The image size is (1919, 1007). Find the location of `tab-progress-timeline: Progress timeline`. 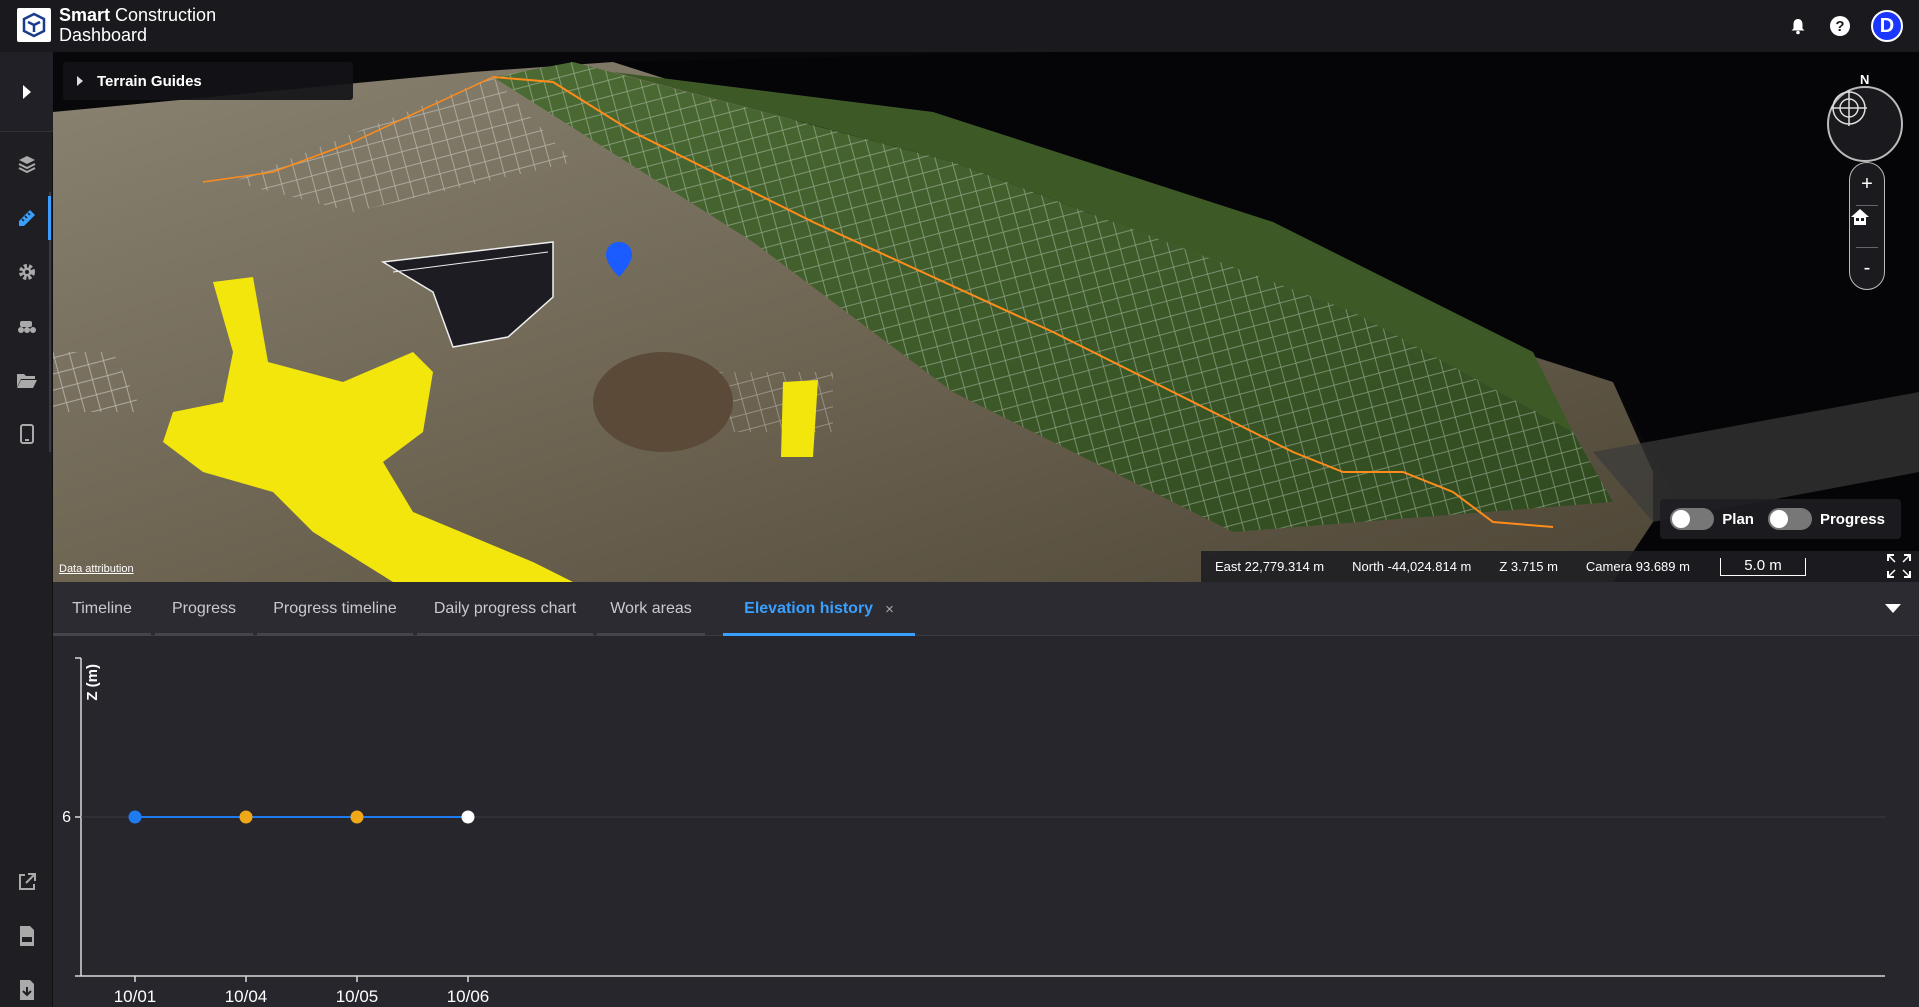

tab-progress-timeline: Progress timeline is located at coordinates (335, 609).